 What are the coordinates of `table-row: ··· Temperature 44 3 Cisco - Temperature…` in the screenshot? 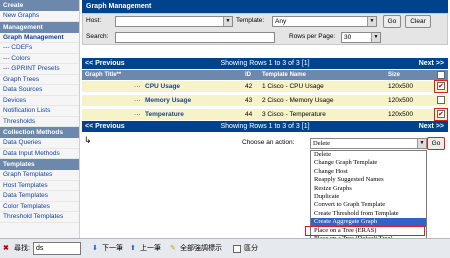 It's located at (265, 114).